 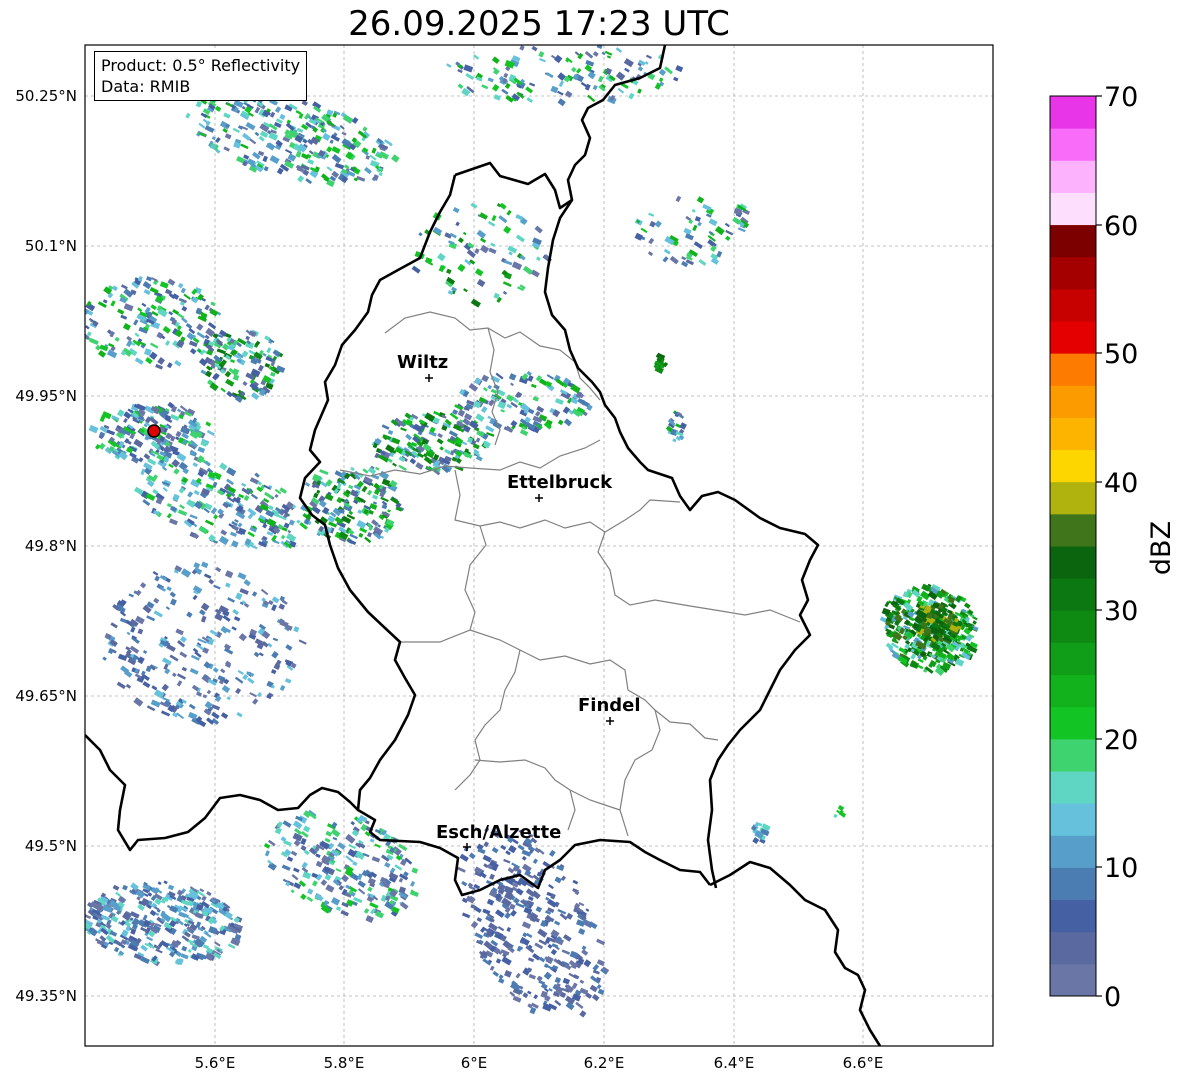 What do you see at coordinates (215, 1063) in the screenshot?
I see `lon-tick: 5.6°E` at bounding box center [215, 1063].